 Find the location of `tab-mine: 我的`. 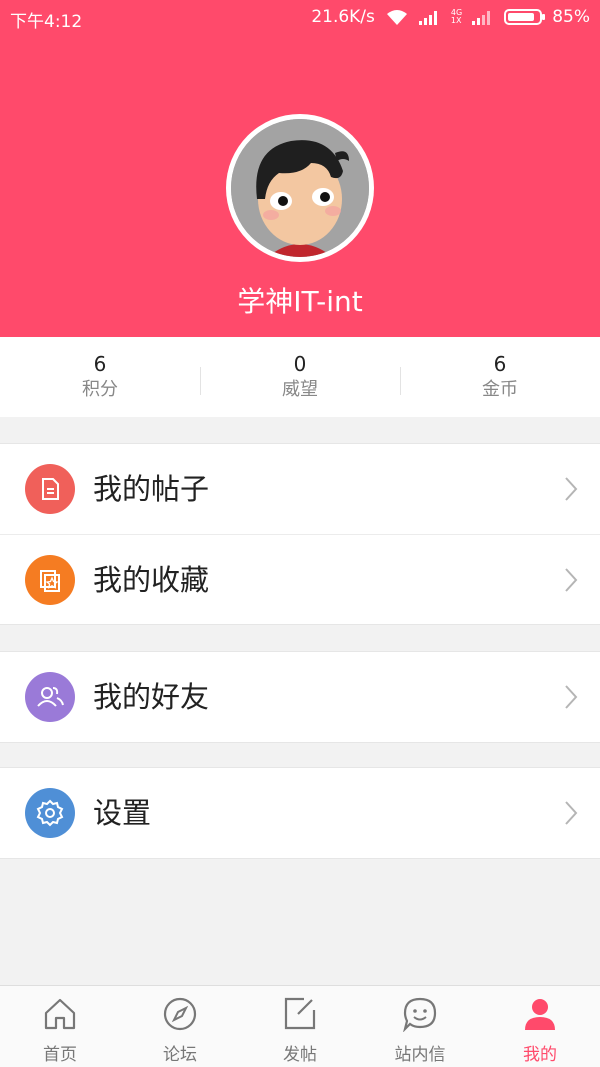

tab-mine: 我的 is located at coordinates (540, 1026).